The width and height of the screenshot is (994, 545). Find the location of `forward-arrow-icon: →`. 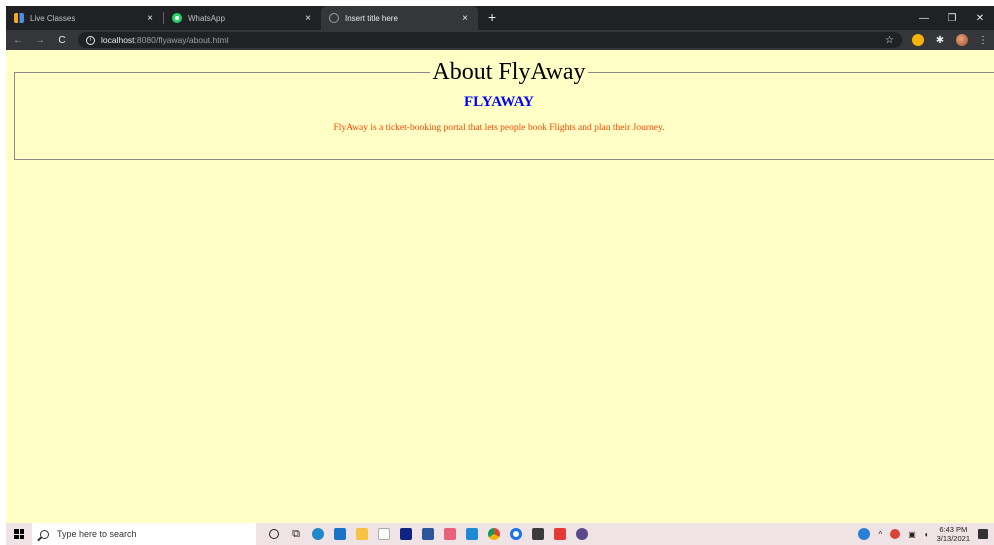

forward-arrow-icon: → is located at coordinates (40, 40).